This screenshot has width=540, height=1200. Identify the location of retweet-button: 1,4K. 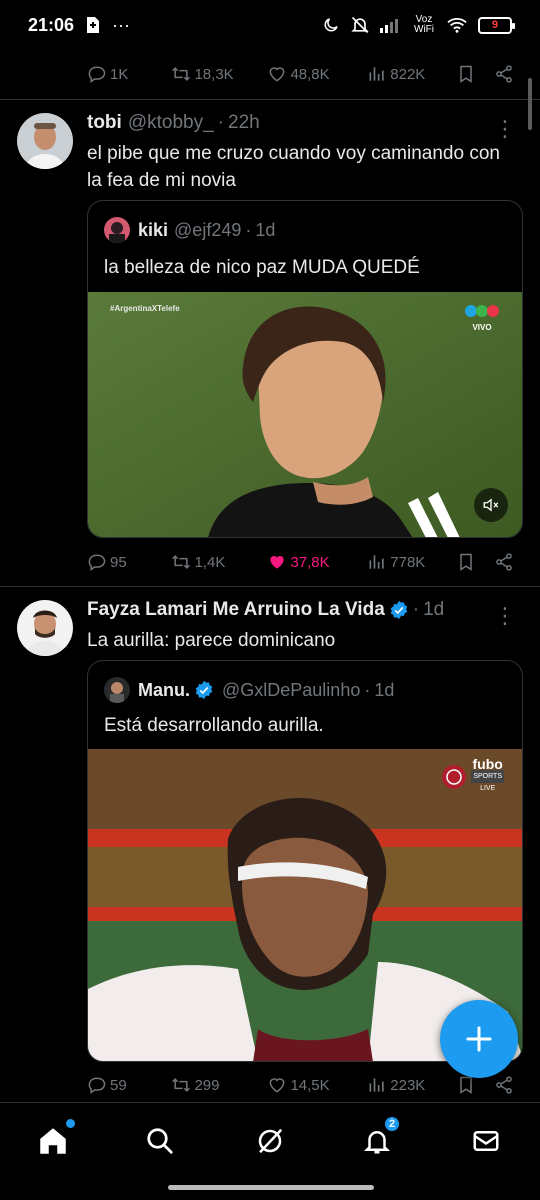
(219, 562).